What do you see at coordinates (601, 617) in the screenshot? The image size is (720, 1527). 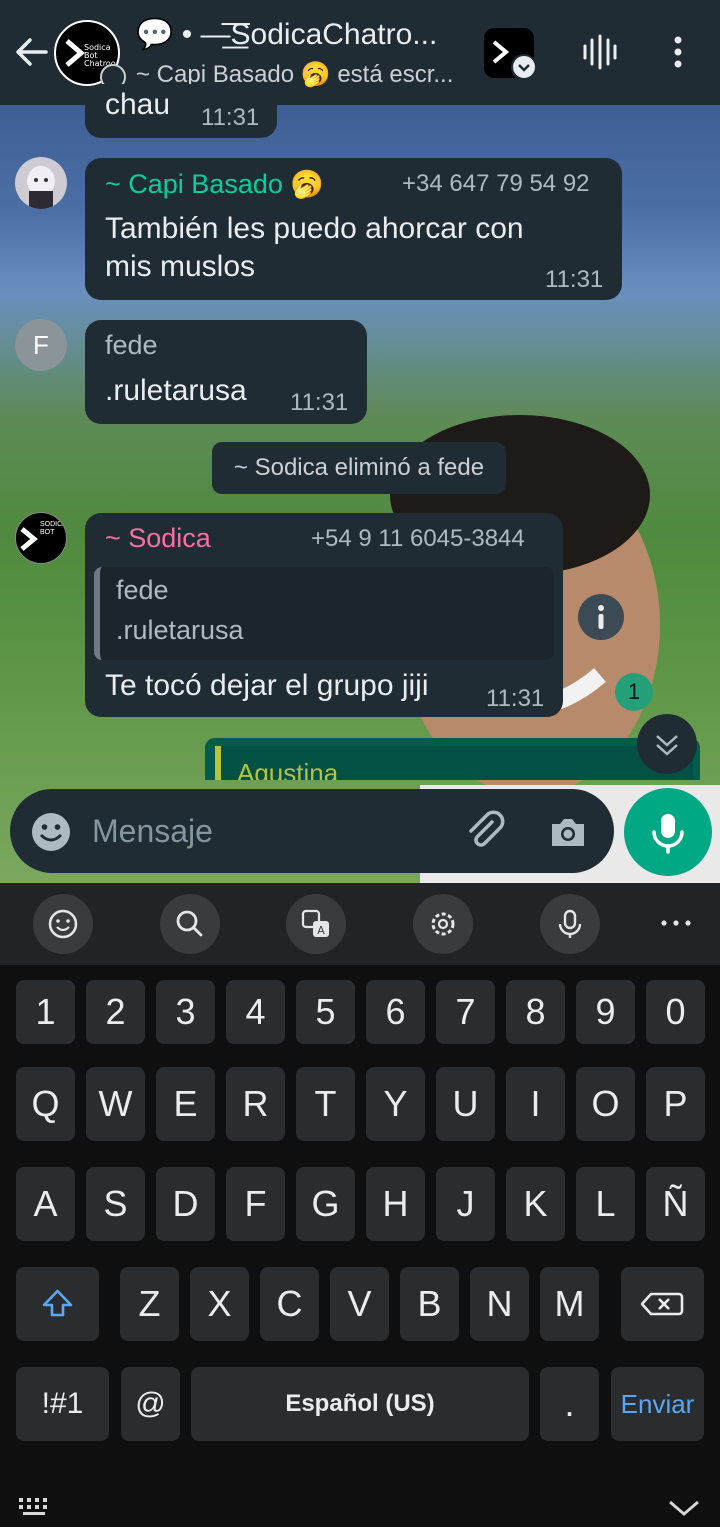 I see `info-icon` at bounding box center [601, 617].